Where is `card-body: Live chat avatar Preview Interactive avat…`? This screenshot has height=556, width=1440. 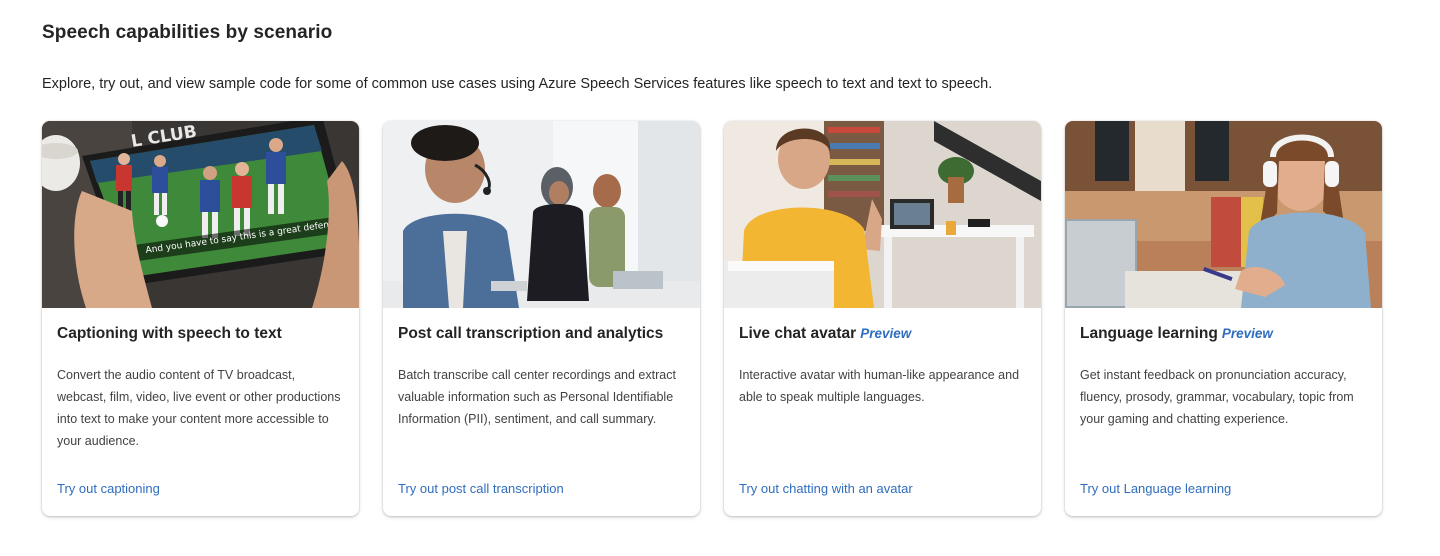 card-body: Live chat avatar Preview Interactive avat… is located at coordinates (882, 412).